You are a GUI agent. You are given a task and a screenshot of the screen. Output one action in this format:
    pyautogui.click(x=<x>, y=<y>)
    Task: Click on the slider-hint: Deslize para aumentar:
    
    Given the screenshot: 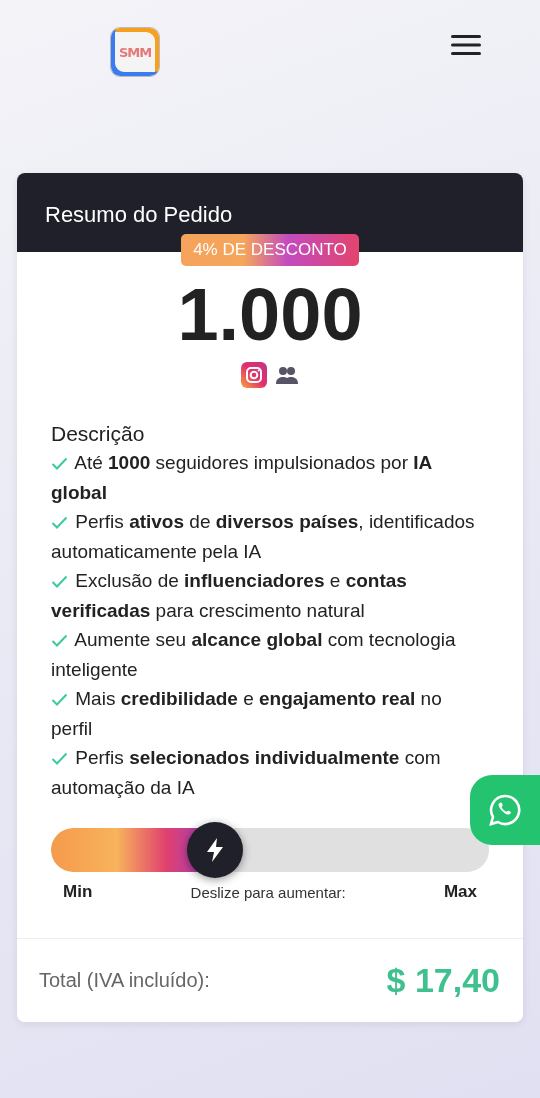 What is the action you would take?
    pyautogui.click(x=268, y=892)
    